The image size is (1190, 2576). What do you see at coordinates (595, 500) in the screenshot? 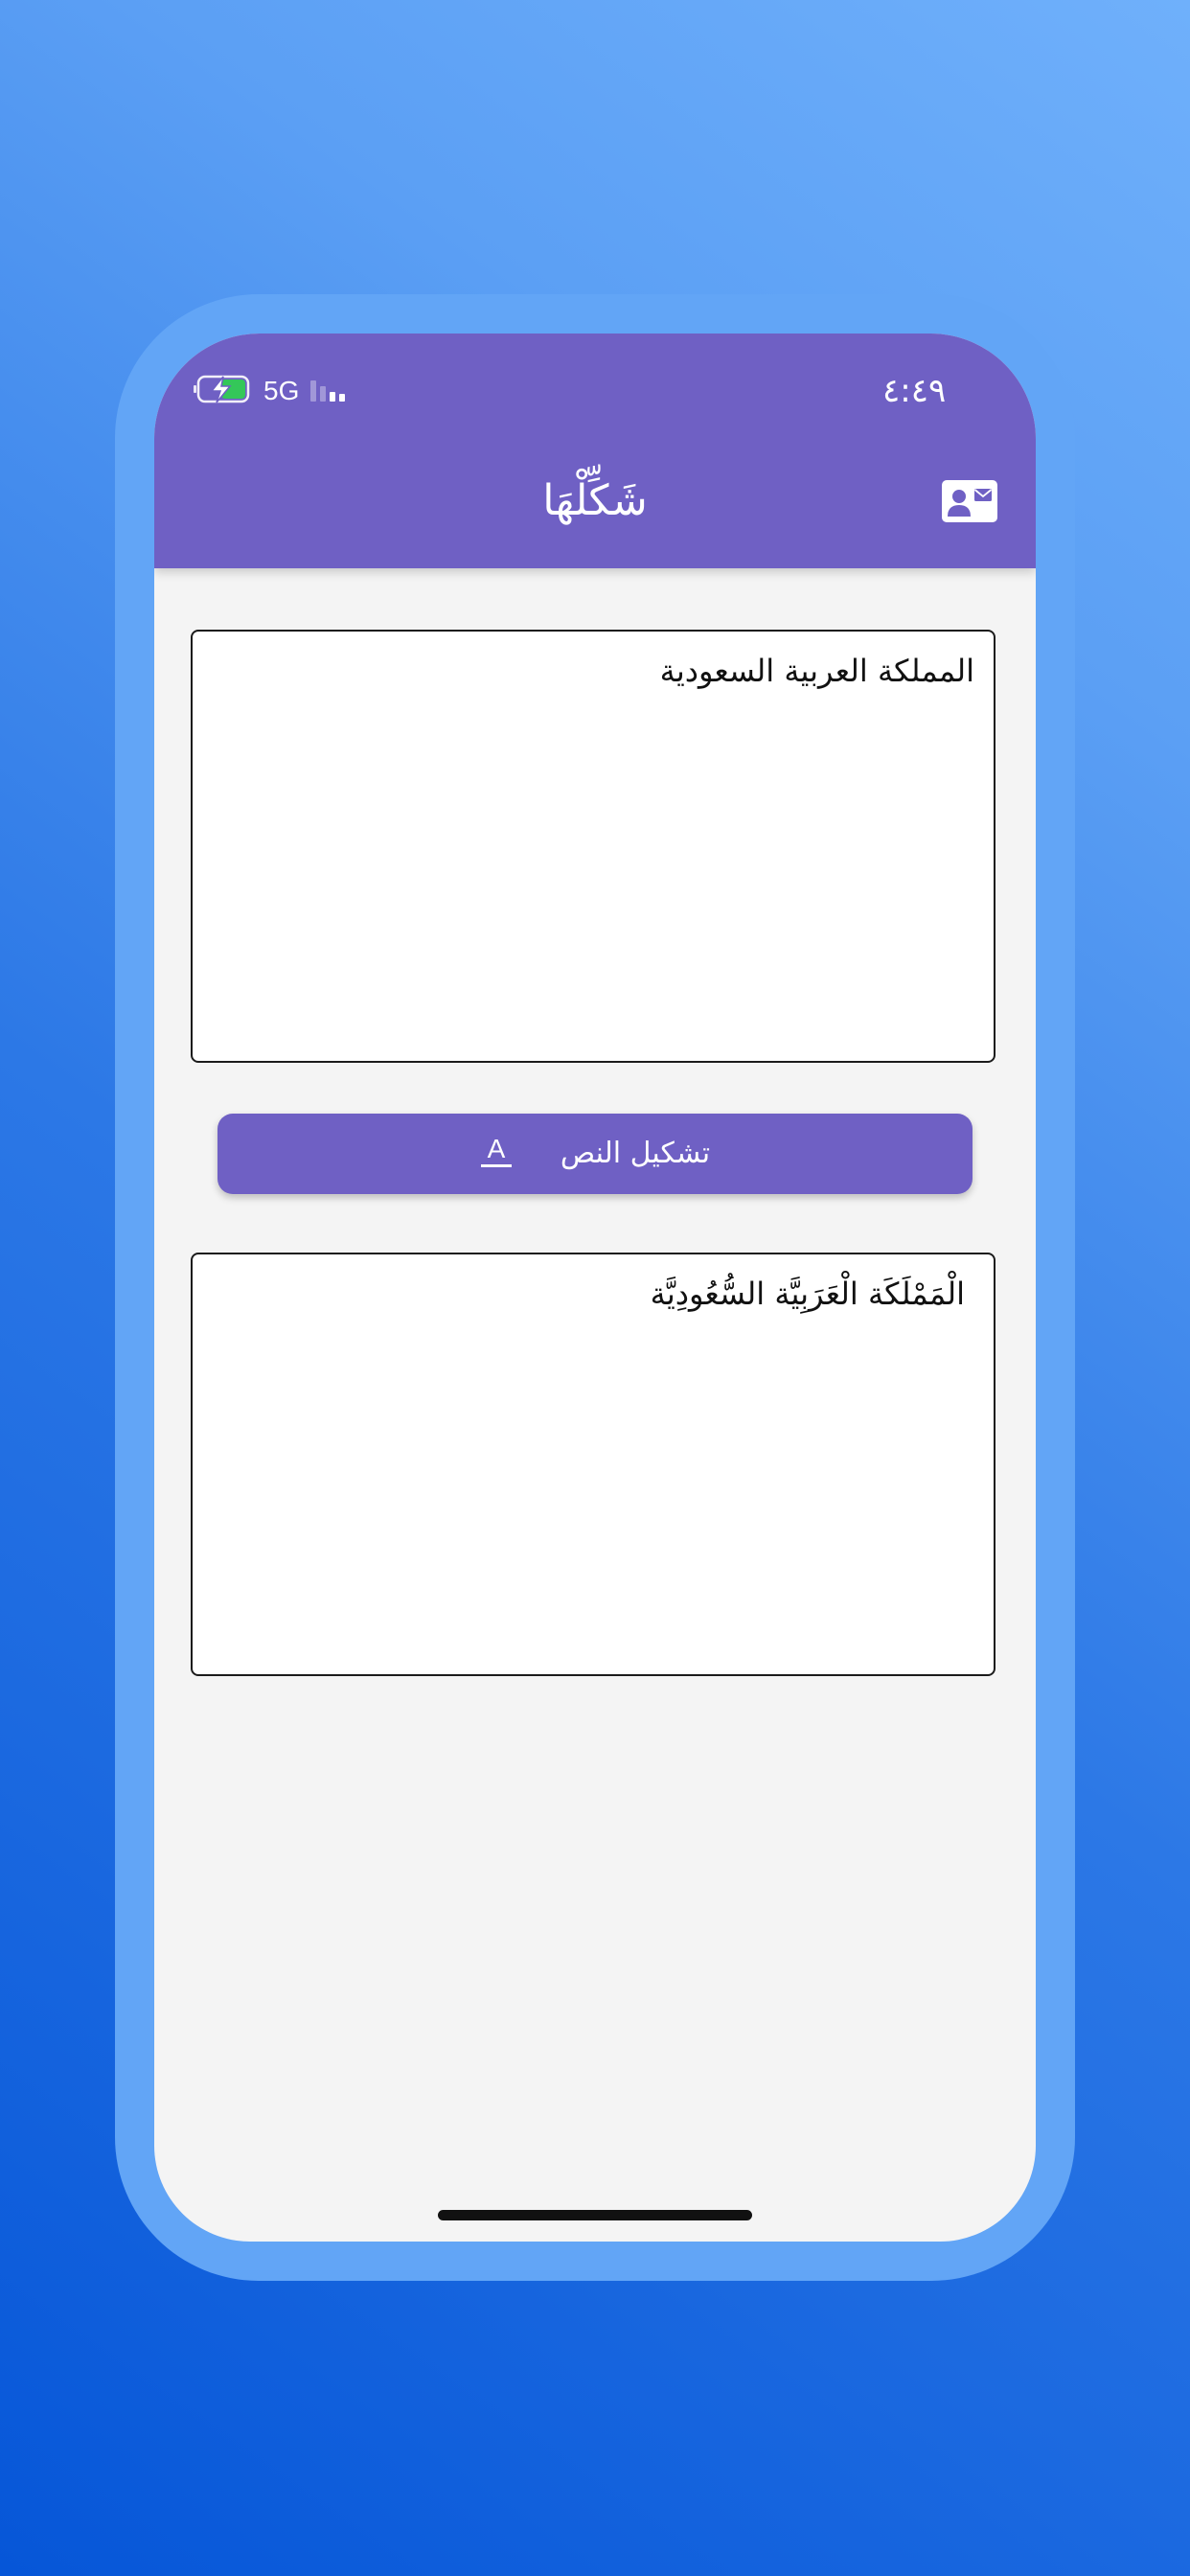
I see `app-title: شَكِّلْهَا` at bounding box center [595, 500].